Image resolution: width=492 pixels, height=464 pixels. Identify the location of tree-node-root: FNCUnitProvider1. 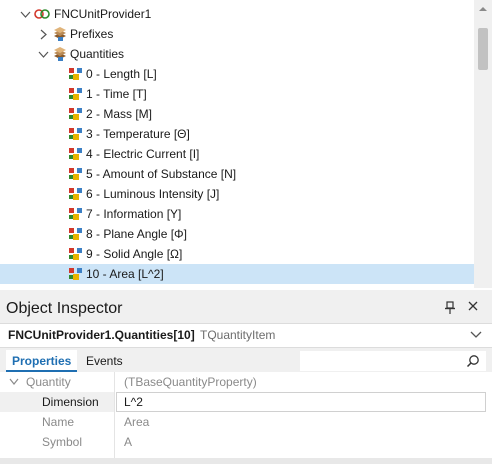
(237, 14).